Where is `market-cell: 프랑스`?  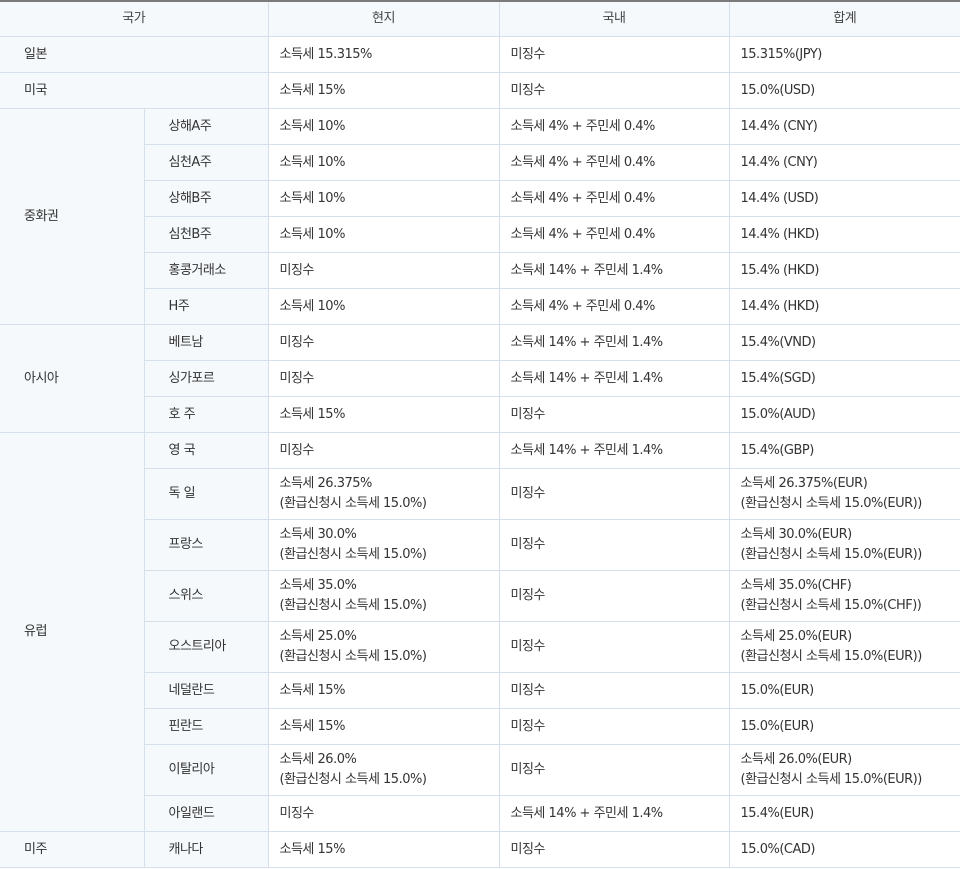 market-cell: 프랑스 is located at coordinates (206, 545).